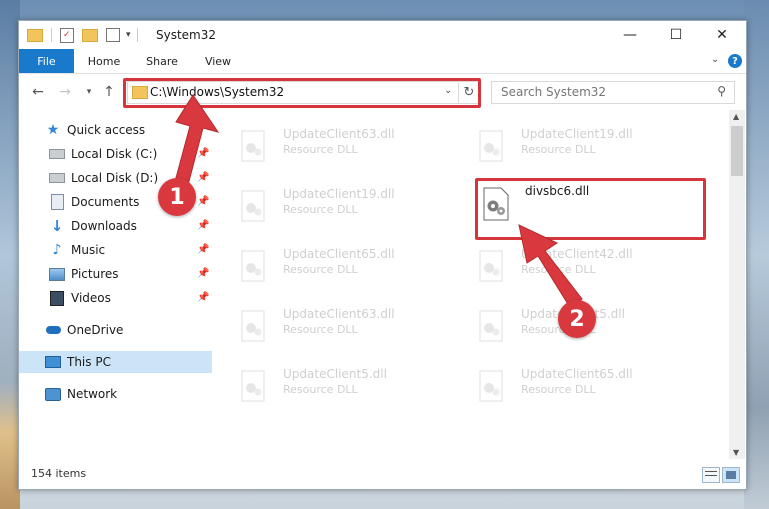 Image resolution: width=769 pixels, height=509 pixels. What do you see at coordinates (113, 35) in the screenshot?
I see `customize-icon` at bounding box center [113, 35].